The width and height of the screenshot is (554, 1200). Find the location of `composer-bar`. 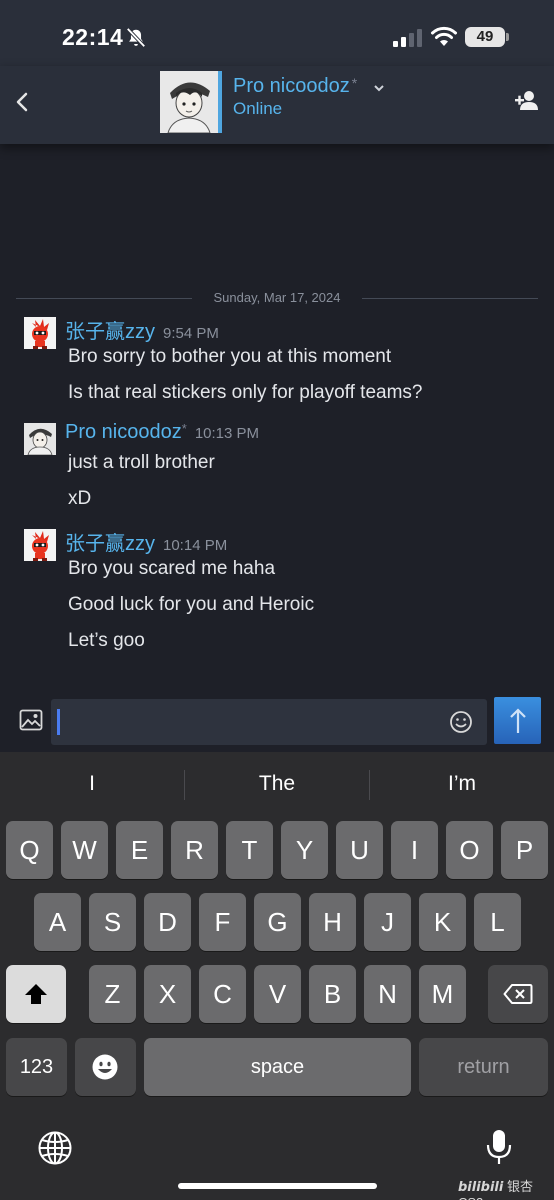

composer-bar is located at coordinates (277, 723).